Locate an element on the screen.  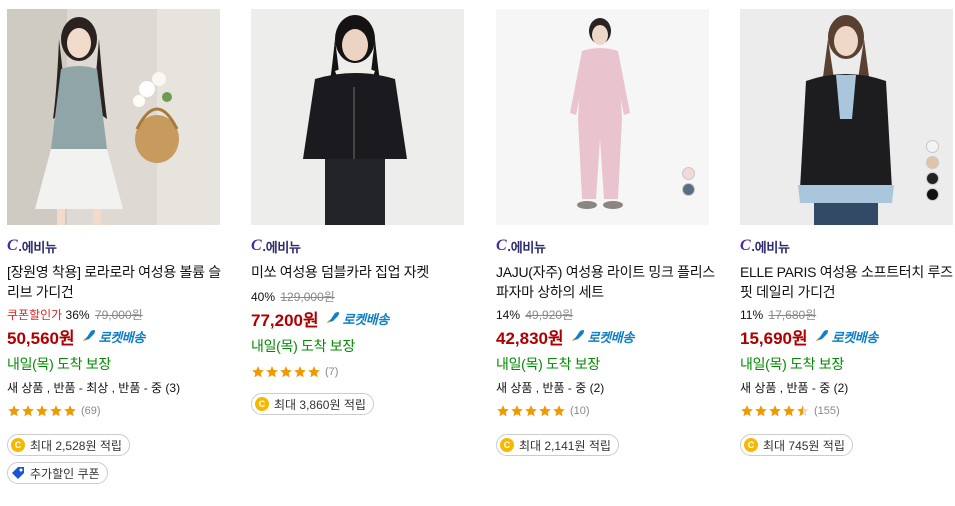
coupon-price-label: 쿠폰할인가 is located at coordinates (35, 315).